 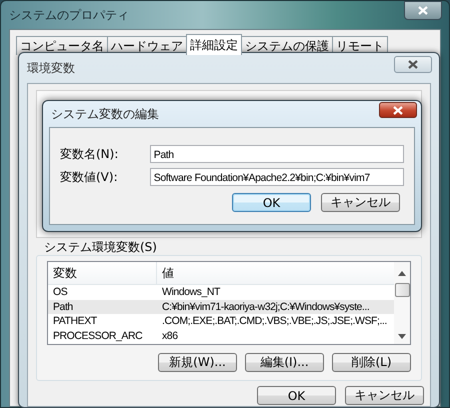 I want to click on window-title: システムのプロパティ, so click(x=69, y=15).